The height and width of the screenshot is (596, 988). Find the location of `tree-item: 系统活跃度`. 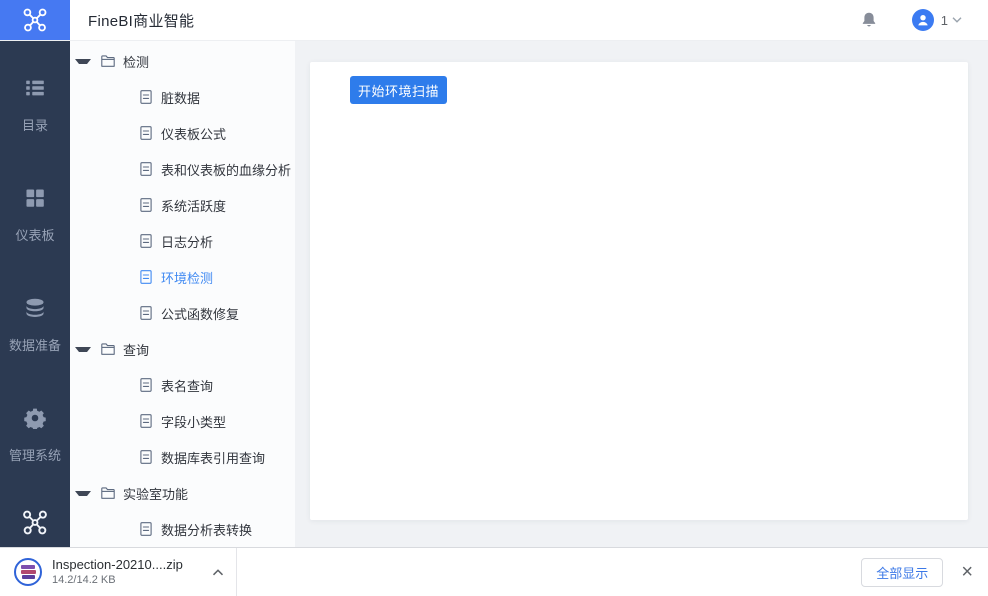

tree-item: 系统活跃度 is located at coordinates (182, 205).